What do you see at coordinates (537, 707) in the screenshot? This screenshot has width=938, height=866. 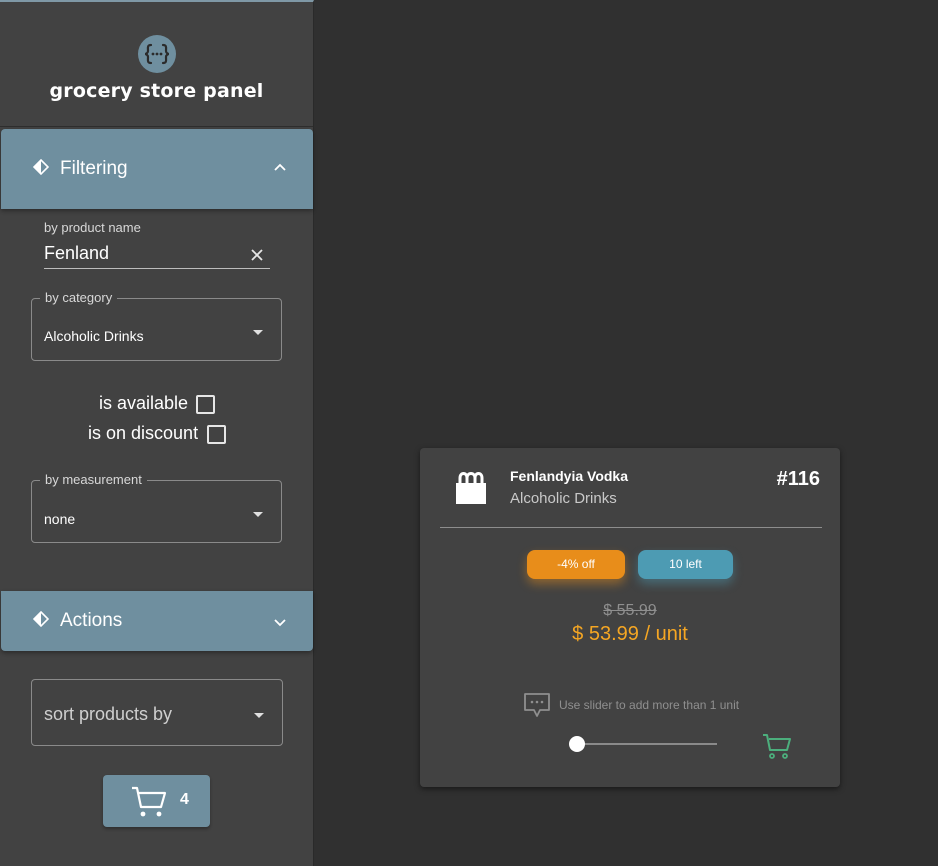 I see `comment-dots-icon` at bounding box center [537, 707].